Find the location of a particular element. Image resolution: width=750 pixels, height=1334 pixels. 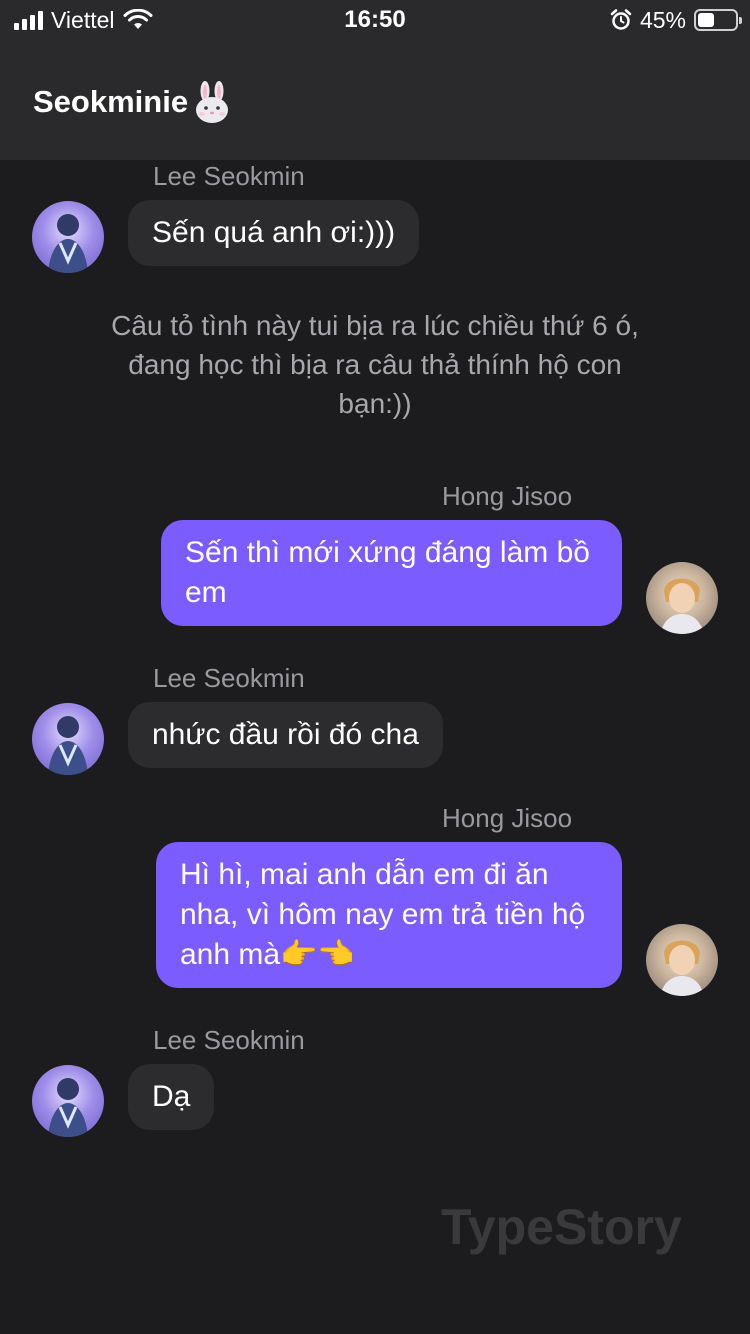

watermark: TypeStory is located at coordinates (561, 1227).